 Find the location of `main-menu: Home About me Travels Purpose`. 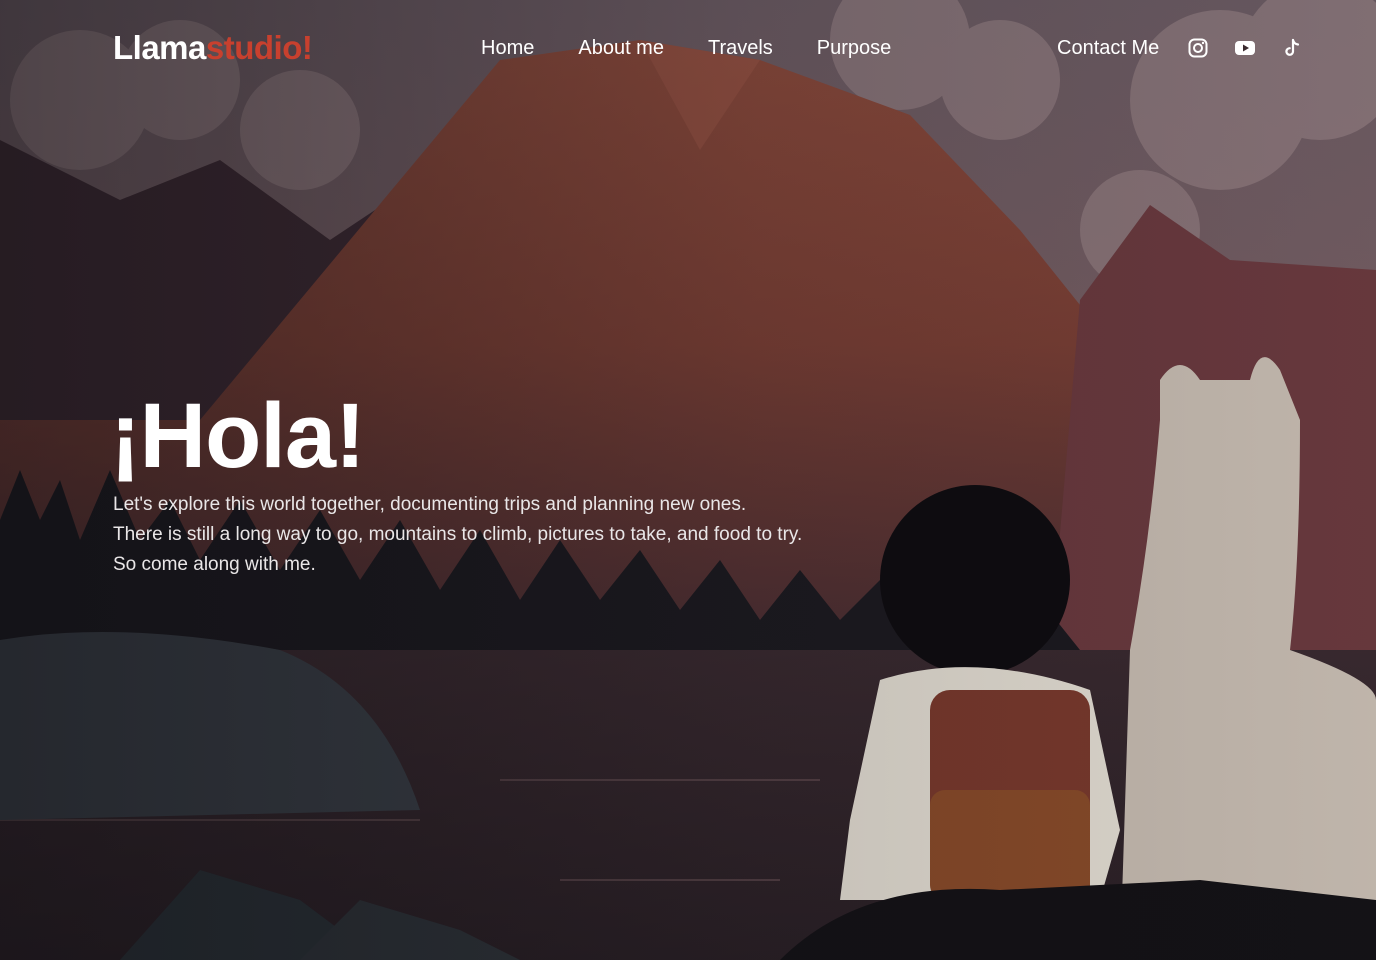

main-menu: Home About me Travels Purpose is located at coordinates (708, 48).